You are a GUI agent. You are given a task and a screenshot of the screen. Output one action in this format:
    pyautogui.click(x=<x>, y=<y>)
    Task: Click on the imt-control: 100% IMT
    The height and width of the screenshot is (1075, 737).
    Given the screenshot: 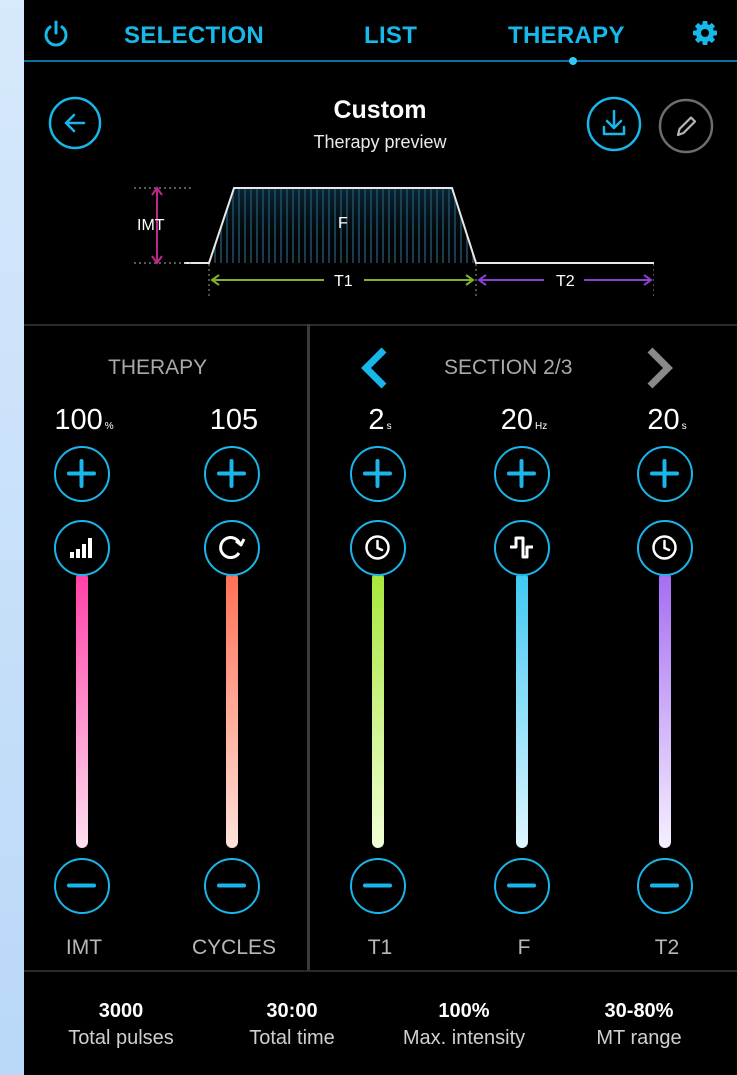 What is the action you would take?
    pyautogui.click(x=84, y=686)
    